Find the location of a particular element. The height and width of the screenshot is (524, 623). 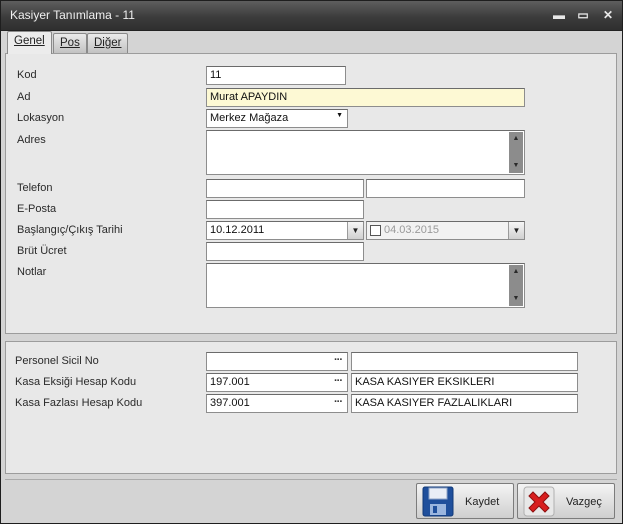

start-date-dropdown-icon: ▼ is located at coordinates (355, 230).